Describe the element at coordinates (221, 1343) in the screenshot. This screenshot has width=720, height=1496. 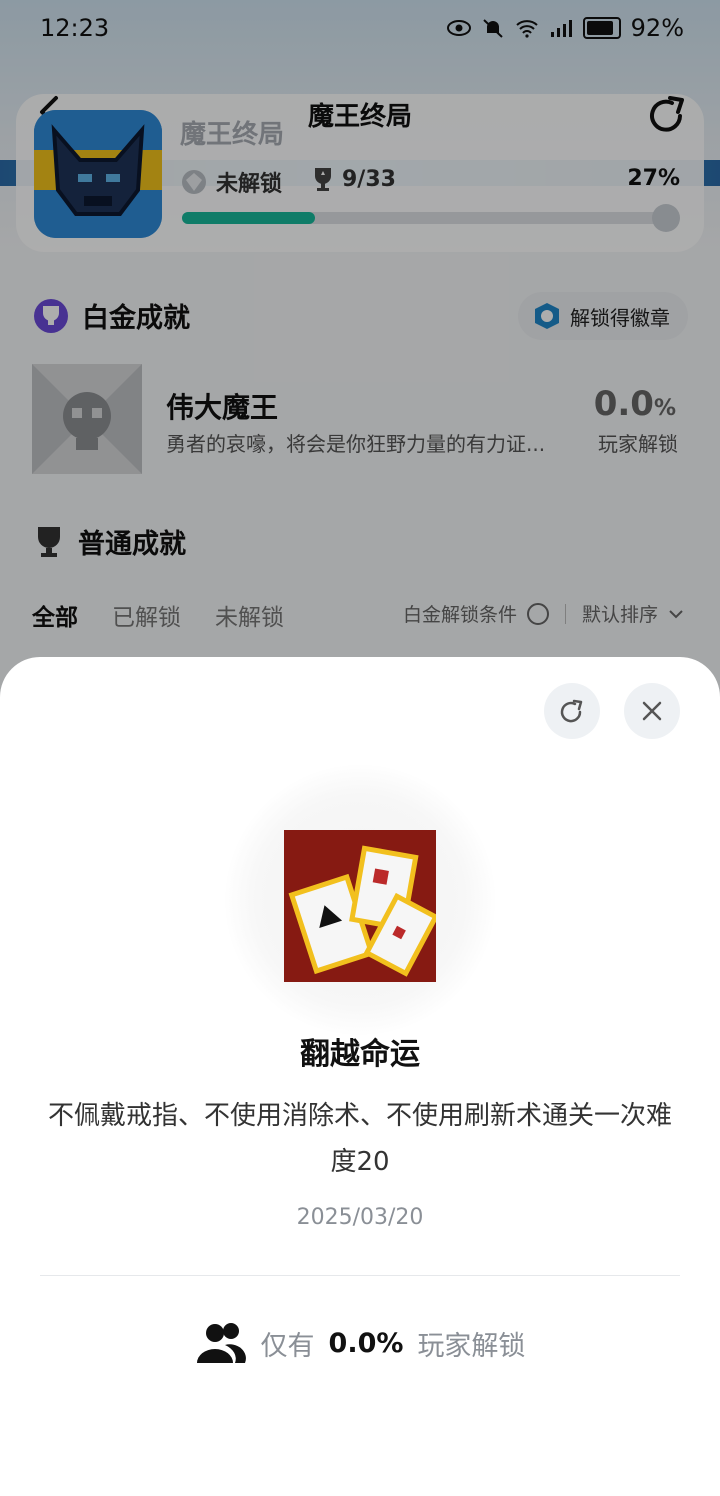
I see `users-icon` at that location.